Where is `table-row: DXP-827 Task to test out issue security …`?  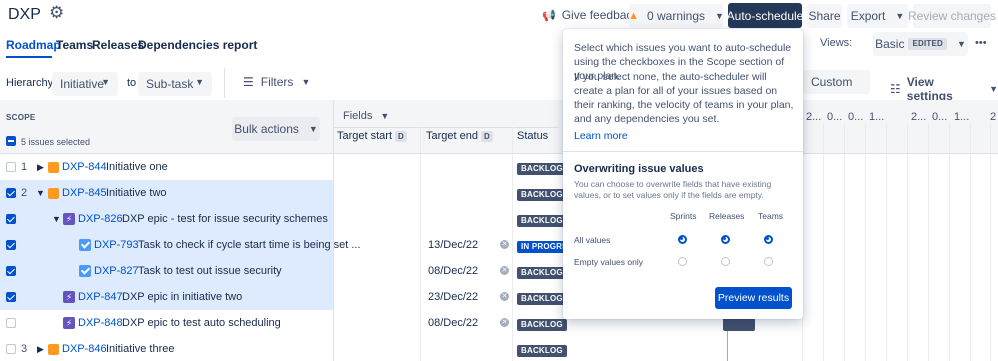 table-row: DXP-827 Task to test out issue security … is located at coordinates (499, 271).